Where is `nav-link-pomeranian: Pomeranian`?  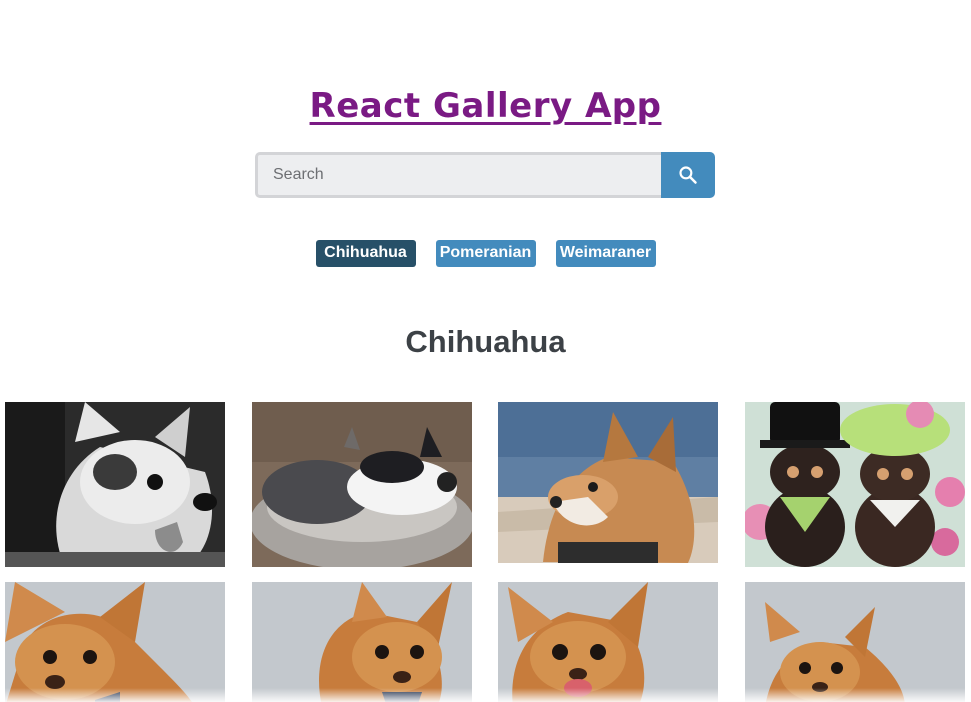
nav-link-pomeranian: Pomeranian is located at coordinates (485, 253).